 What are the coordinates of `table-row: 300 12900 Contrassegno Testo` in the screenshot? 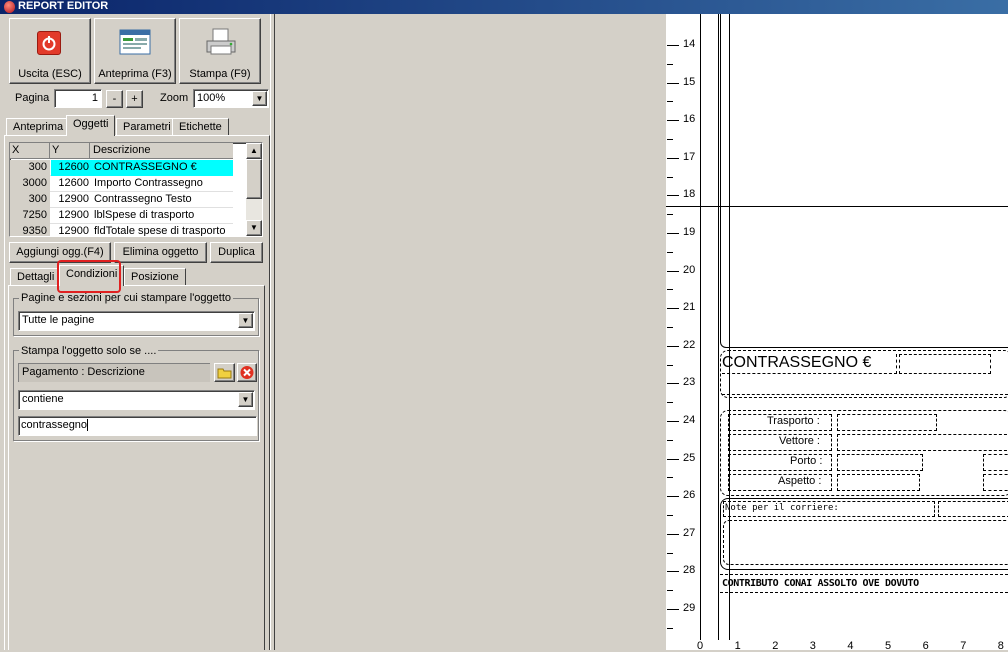 It's located at (121, 200).